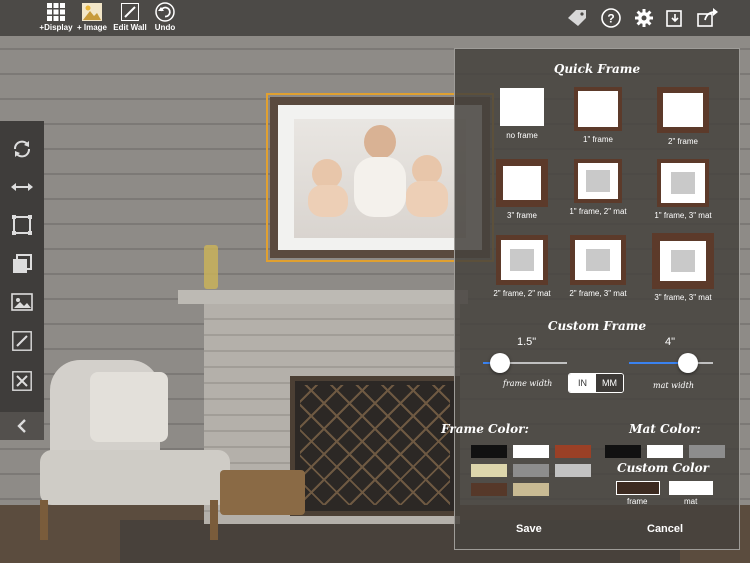 This screenshot has height=563, width=750. What do you see at coordinates (687, 363) in the screenshot?
I see `mat-width-slider-thumb` at bounding box center [687, 363].